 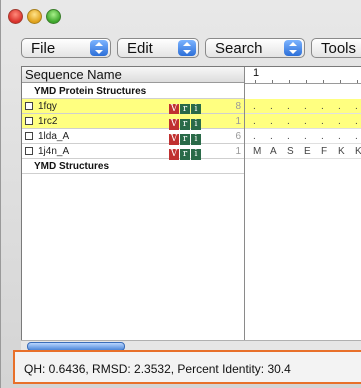 I want to click on residue: F, so click(x=324, y=151).